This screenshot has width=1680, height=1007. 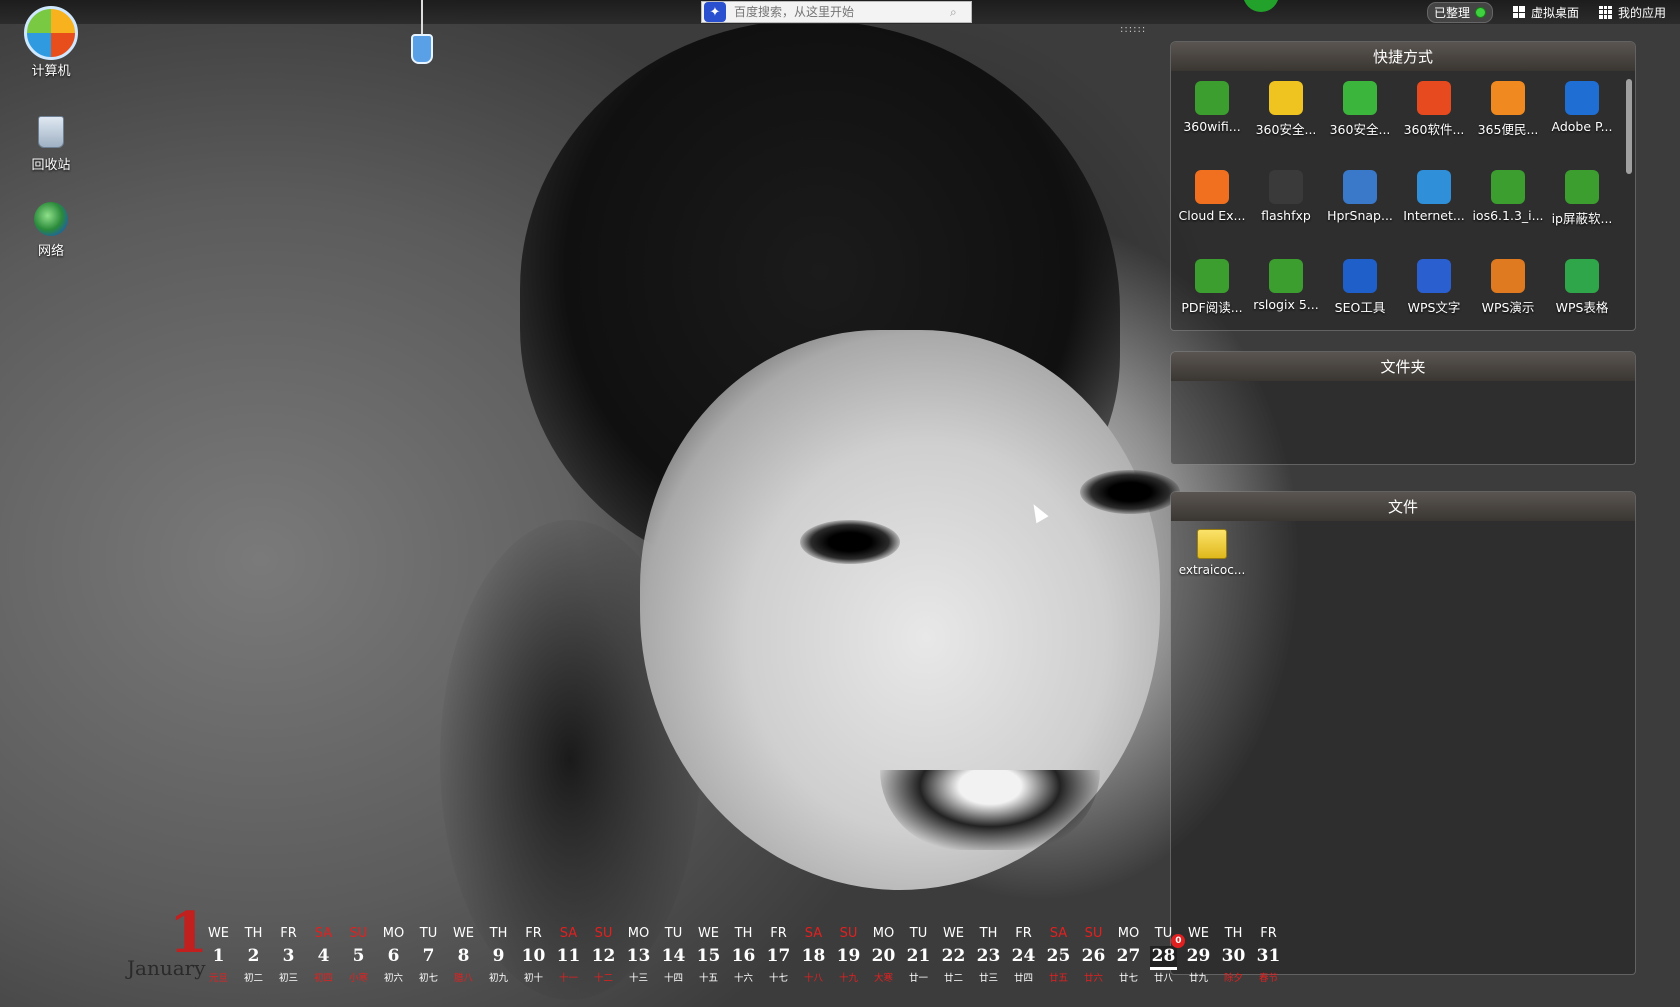 What do you see at coordinates (638, 955) in the screenshot?
I see `calendar-day: MO 13 十三` at bounding box center [638, 955].